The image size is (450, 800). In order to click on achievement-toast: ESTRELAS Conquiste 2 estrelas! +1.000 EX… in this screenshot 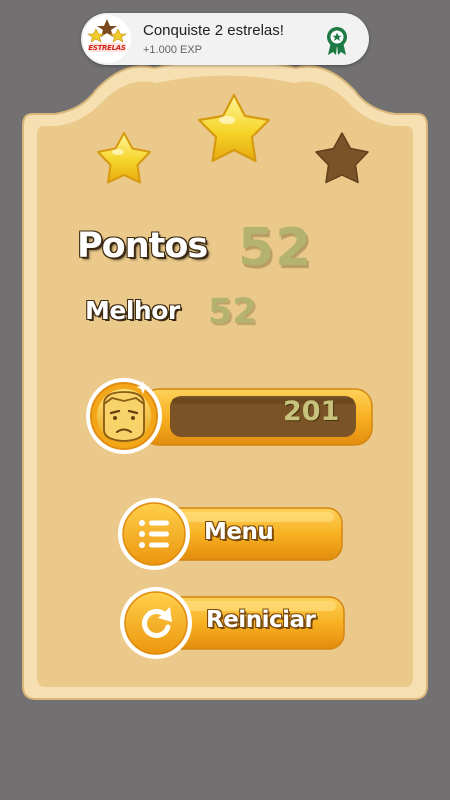, I will do `click(225, 39)`.